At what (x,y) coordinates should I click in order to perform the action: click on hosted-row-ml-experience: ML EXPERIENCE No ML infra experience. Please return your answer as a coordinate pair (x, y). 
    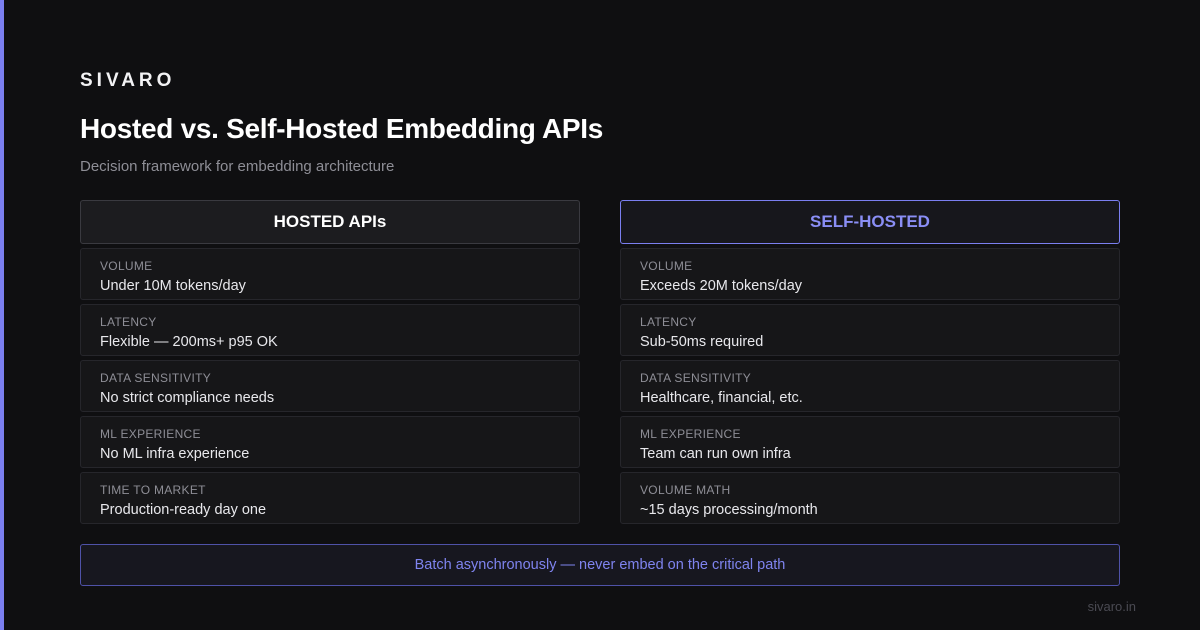
    Looking at the image, I should click on (330, 442).